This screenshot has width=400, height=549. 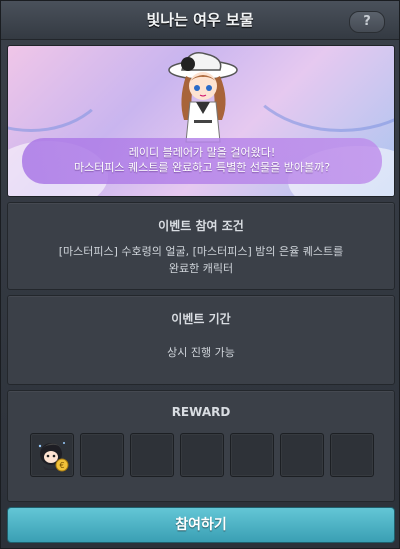 I want to click on reward-title: REWARD, so click(x=201, y=412).